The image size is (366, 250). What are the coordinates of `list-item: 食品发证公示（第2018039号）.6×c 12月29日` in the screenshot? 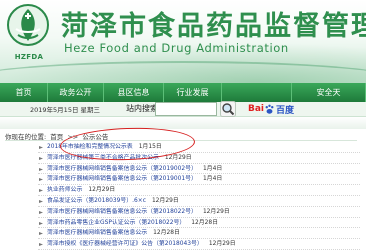 It's located at (199, 201).